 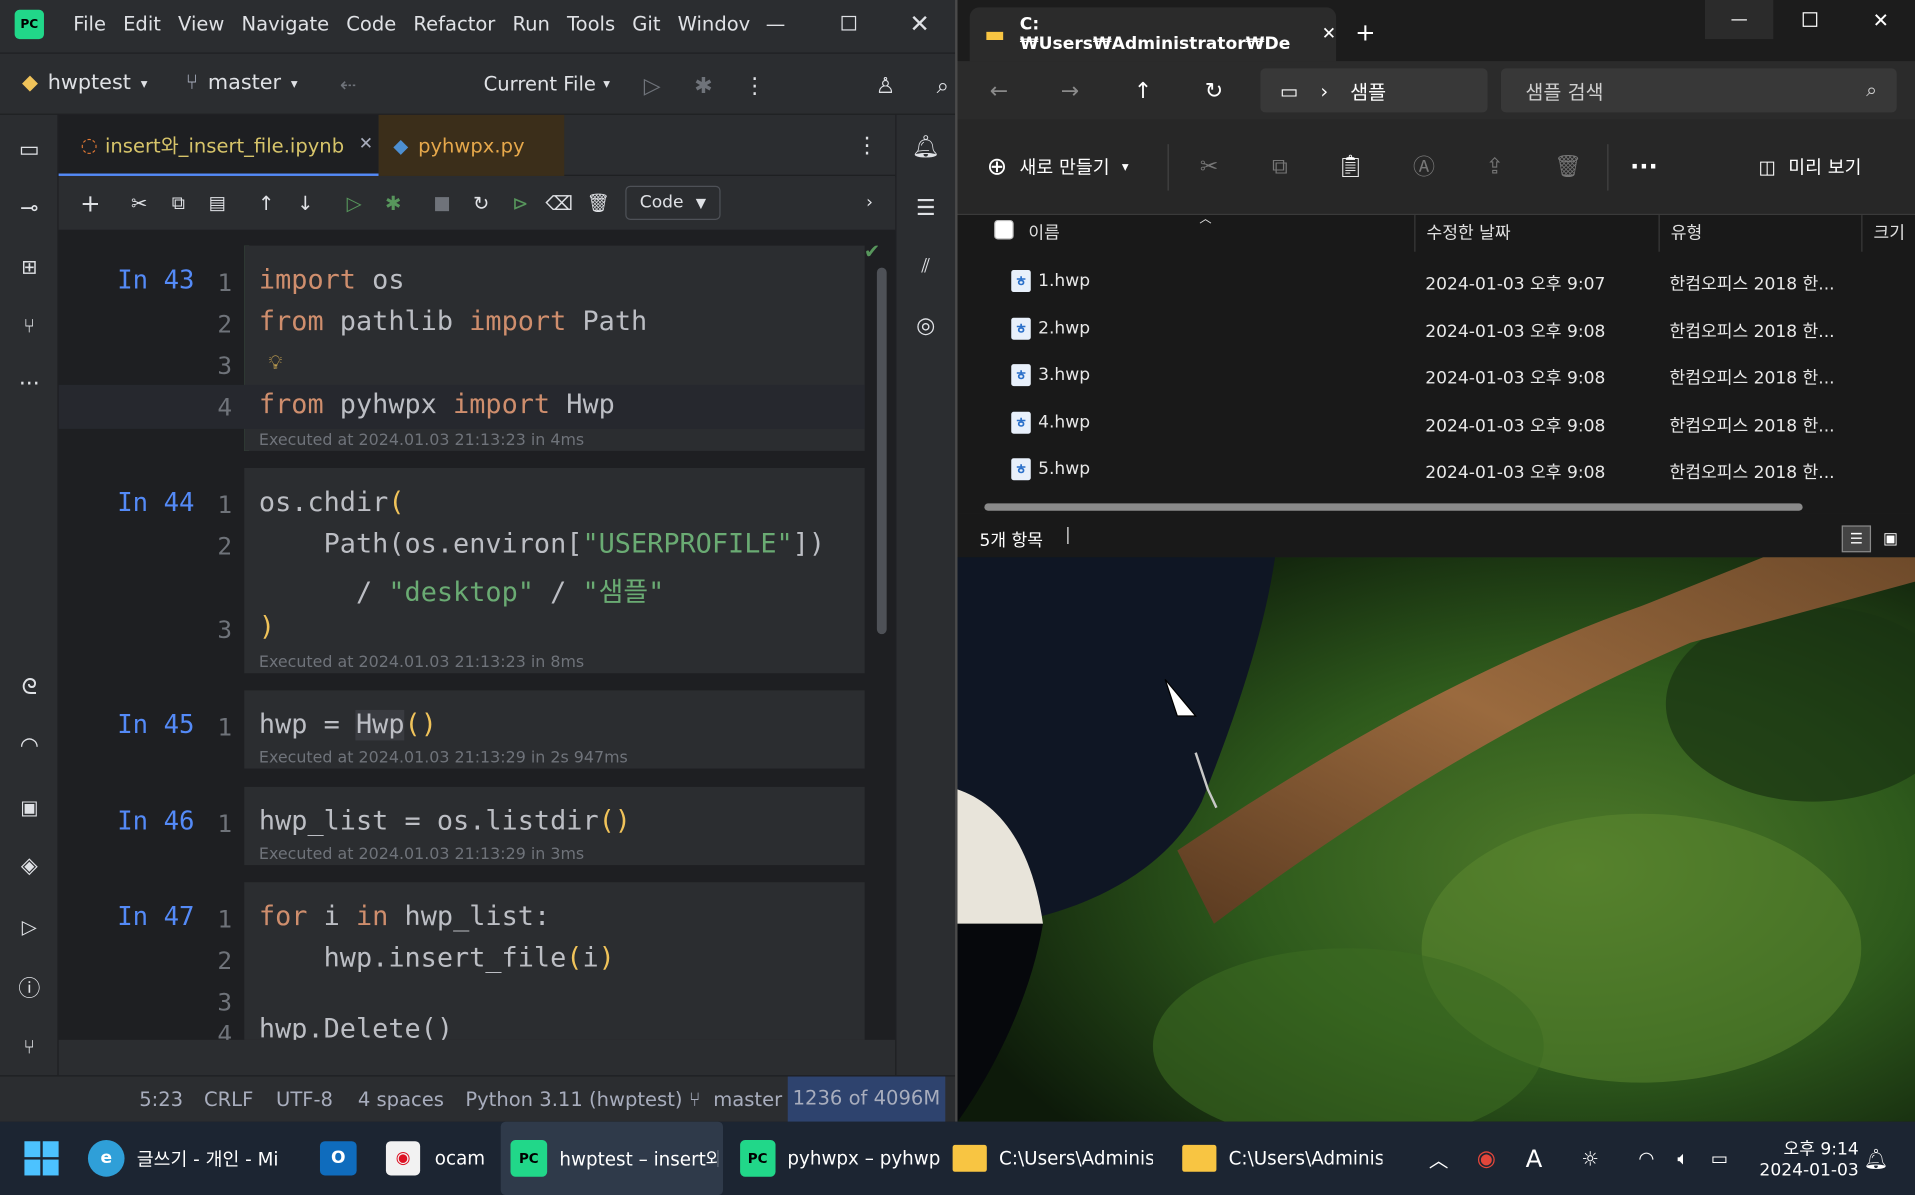 What do you see at coordinates (29, 865) in the screenshot?
I see `layers-icon: ◈` at bounding box center [29, 865].